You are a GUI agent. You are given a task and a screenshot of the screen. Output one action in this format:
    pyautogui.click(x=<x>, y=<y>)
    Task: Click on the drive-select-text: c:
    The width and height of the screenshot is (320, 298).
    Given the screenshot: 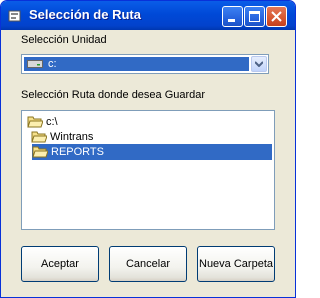 What is the action you would take?
    pyautogui.click(x=52, y=64)
    